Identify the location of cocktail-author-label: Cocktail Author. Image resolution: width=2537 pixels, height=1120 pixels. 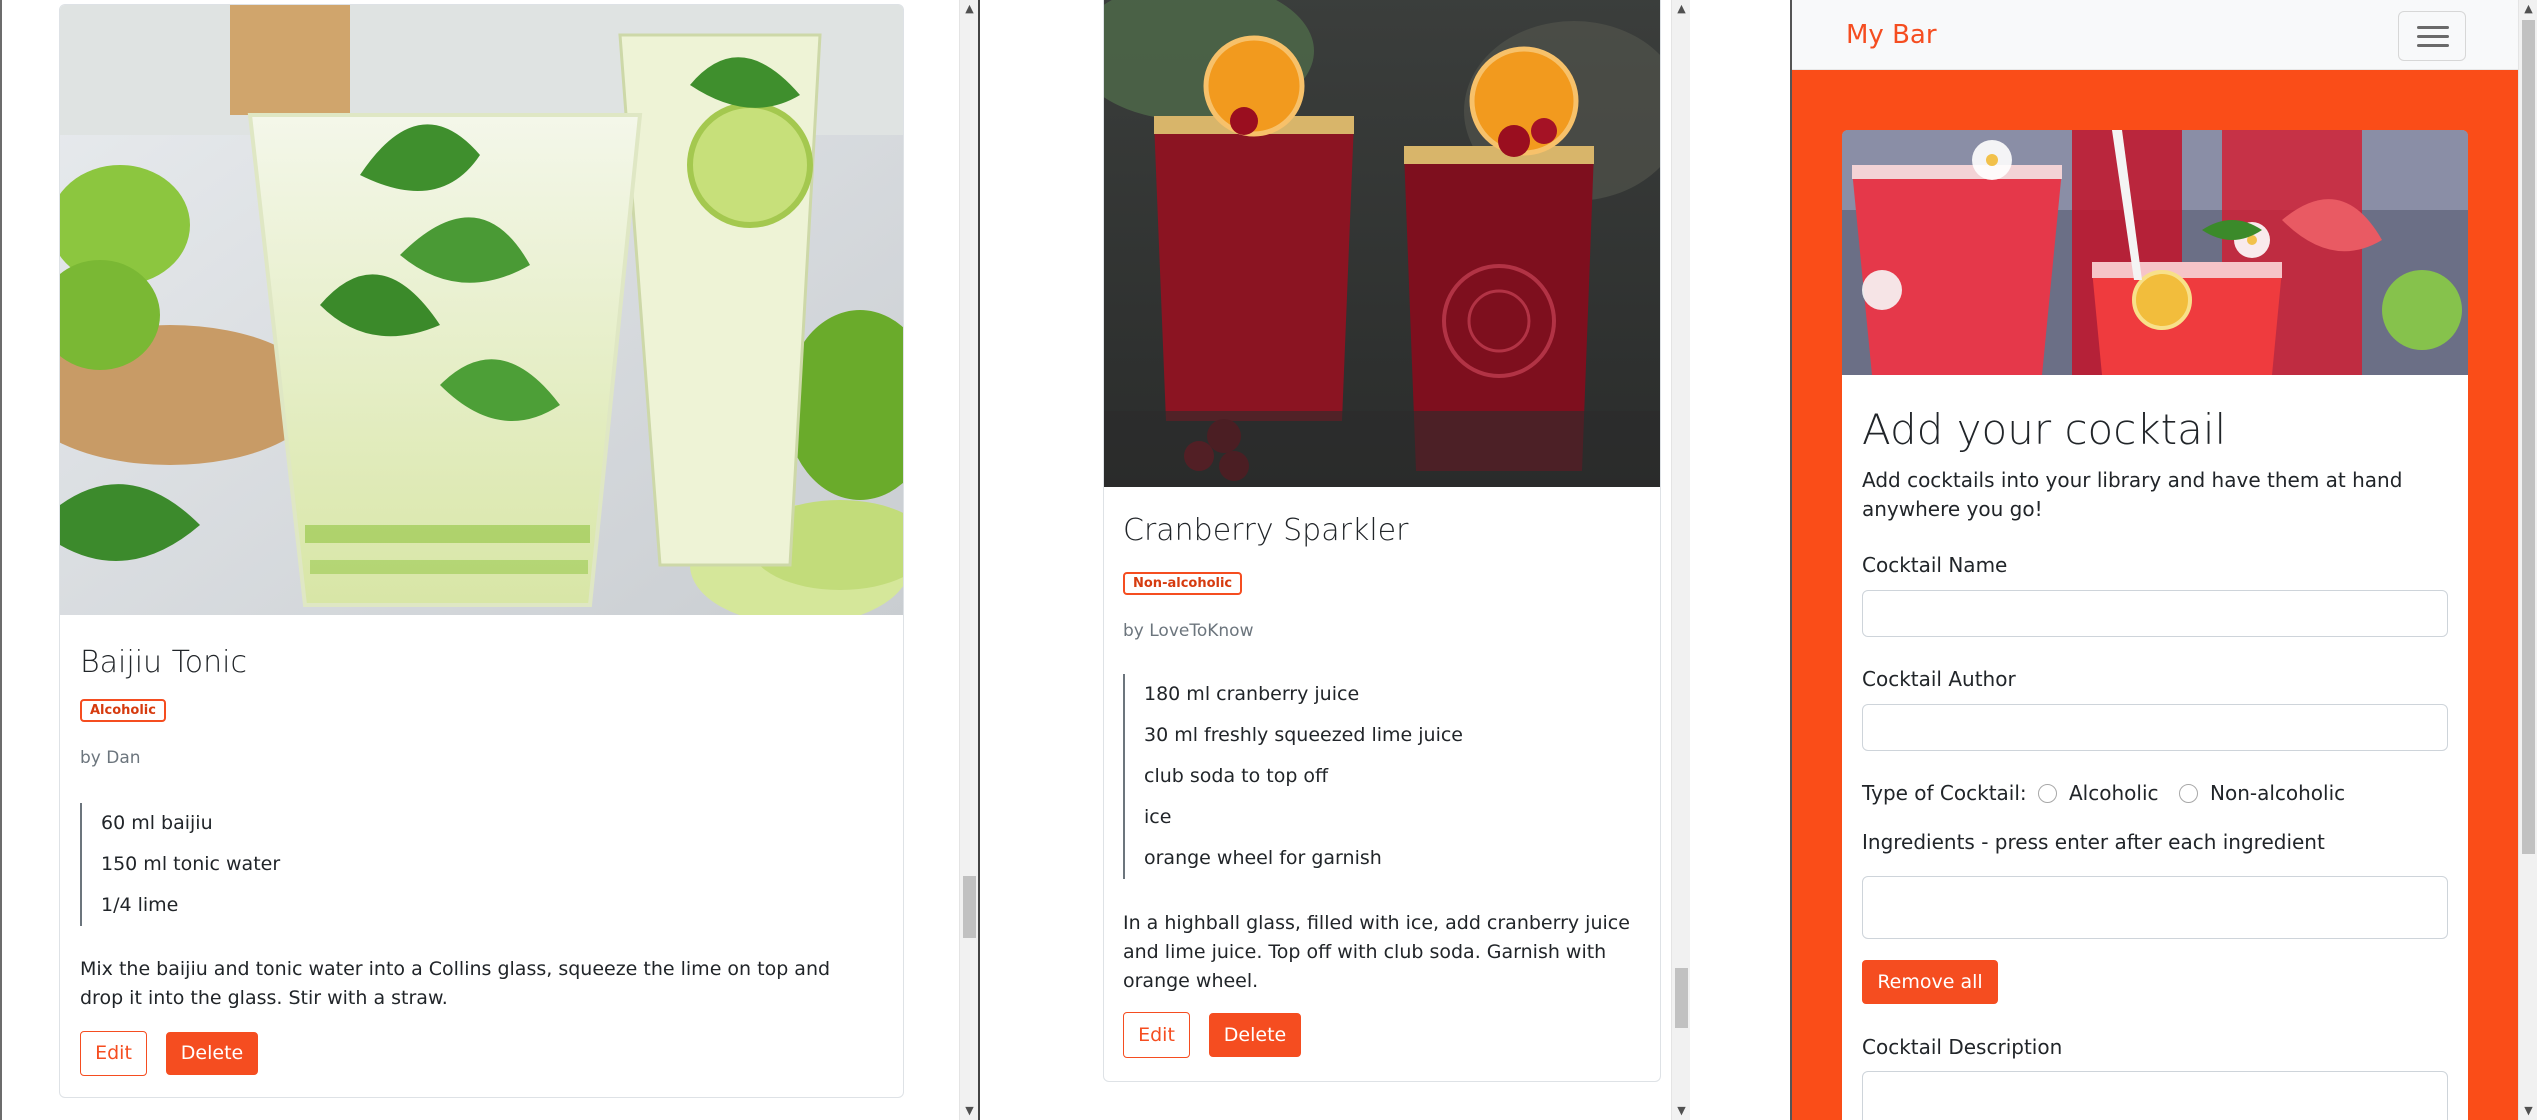
(1939, 679).